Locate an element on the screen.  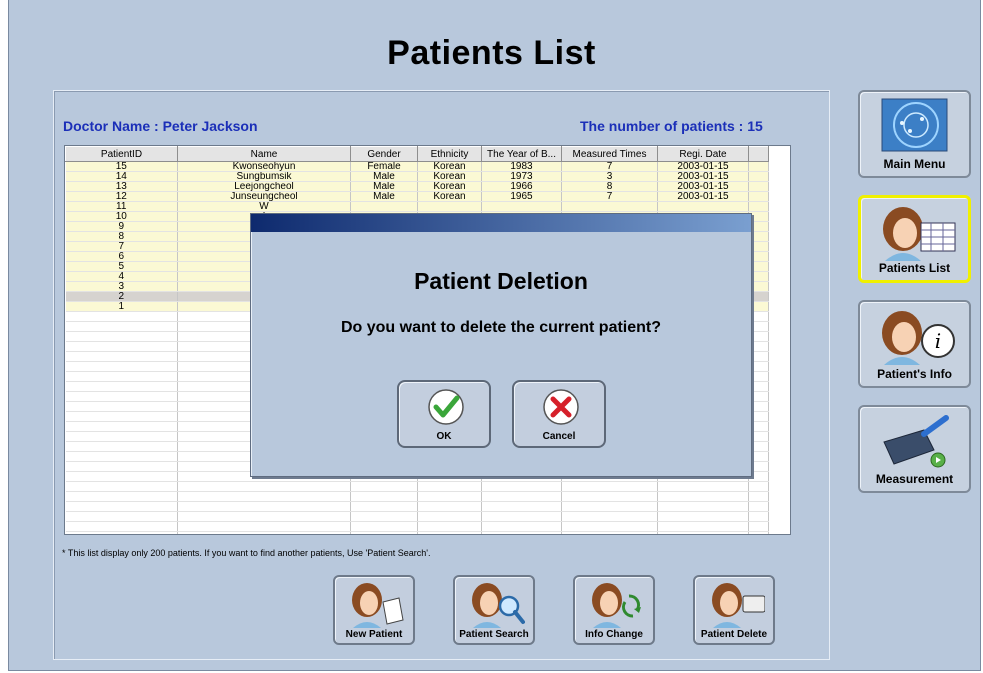
new-patient-icon is located at coordinates (378, 605).